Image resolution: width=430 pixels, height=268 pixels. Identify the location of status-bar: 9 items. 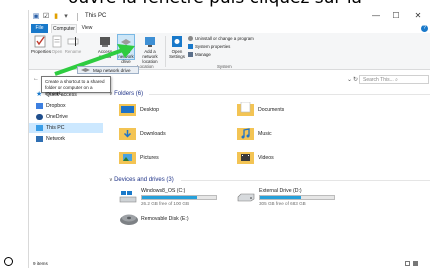
(229, 264).